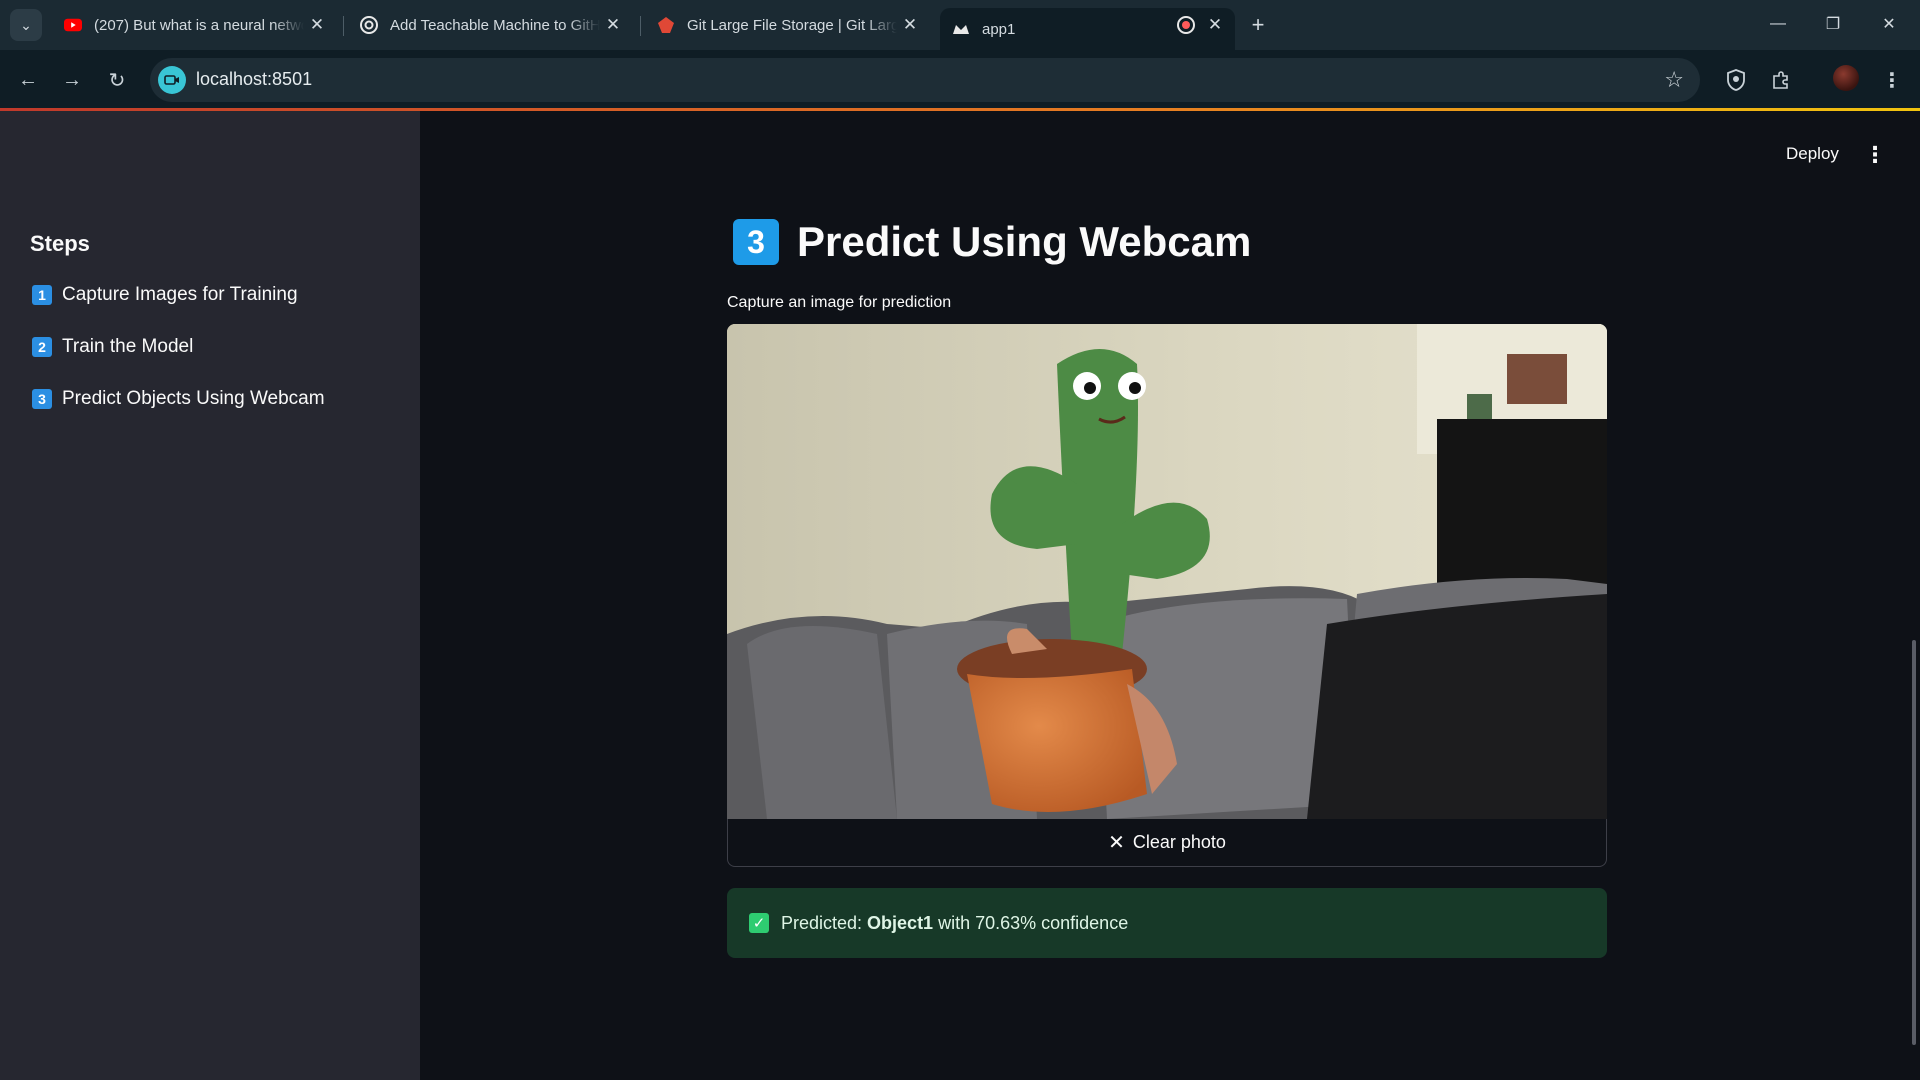 This screenshot has height=1080, width=1920. I want to click on sidebar-item-label: Predict Objects Using Webcam, so click(193, 398).